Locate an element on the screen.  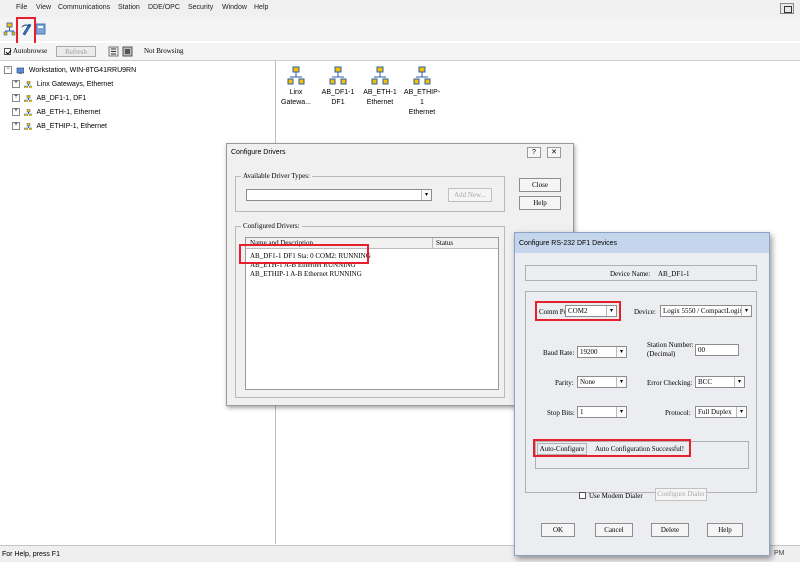
collapse-icon: − is located at coordinates (8, 70).